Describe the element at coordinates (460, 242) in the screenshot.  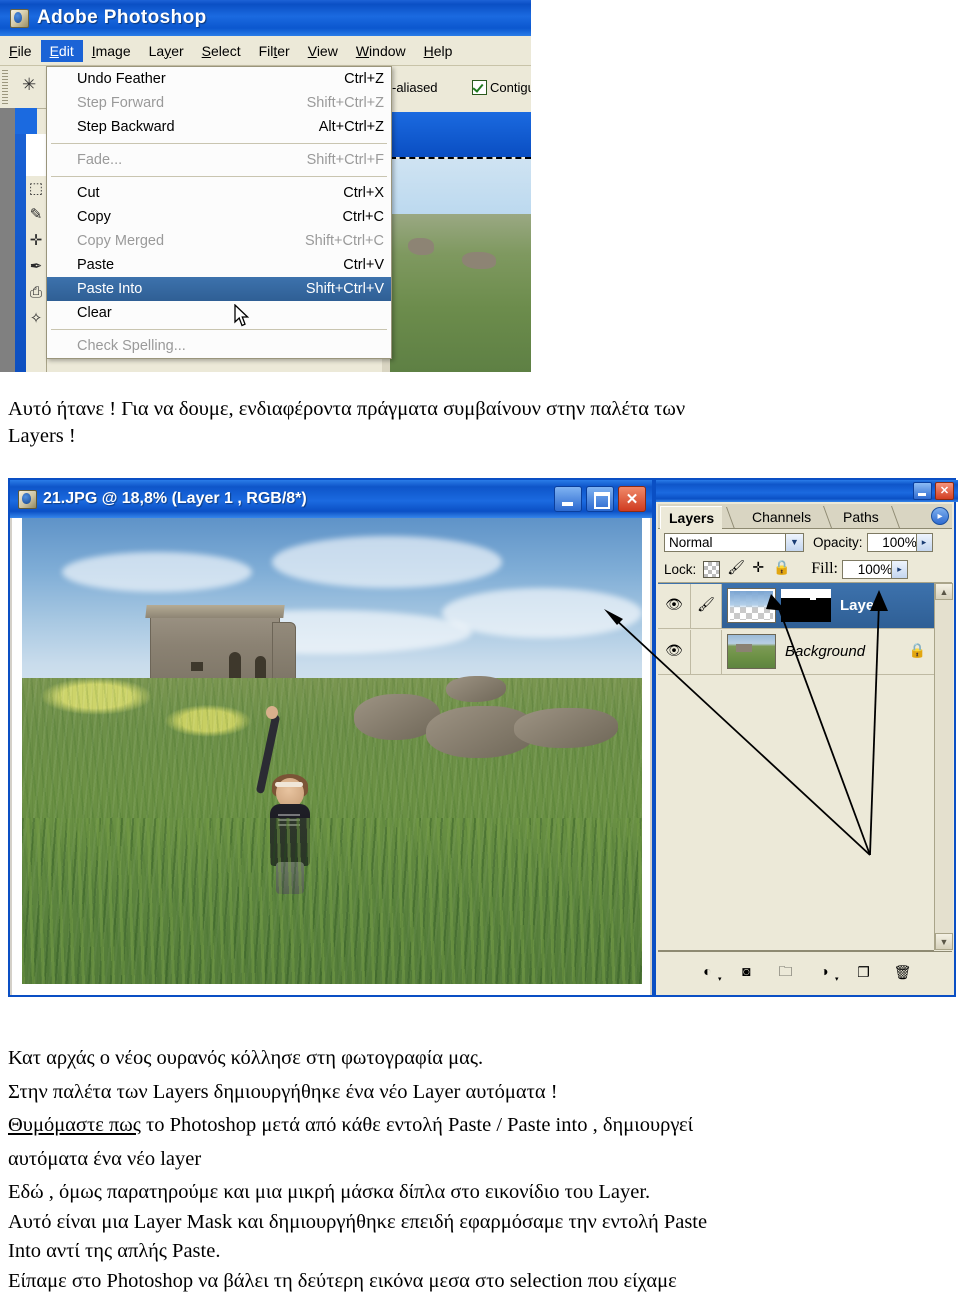
I see `canvas-preview-sliver` at that location.